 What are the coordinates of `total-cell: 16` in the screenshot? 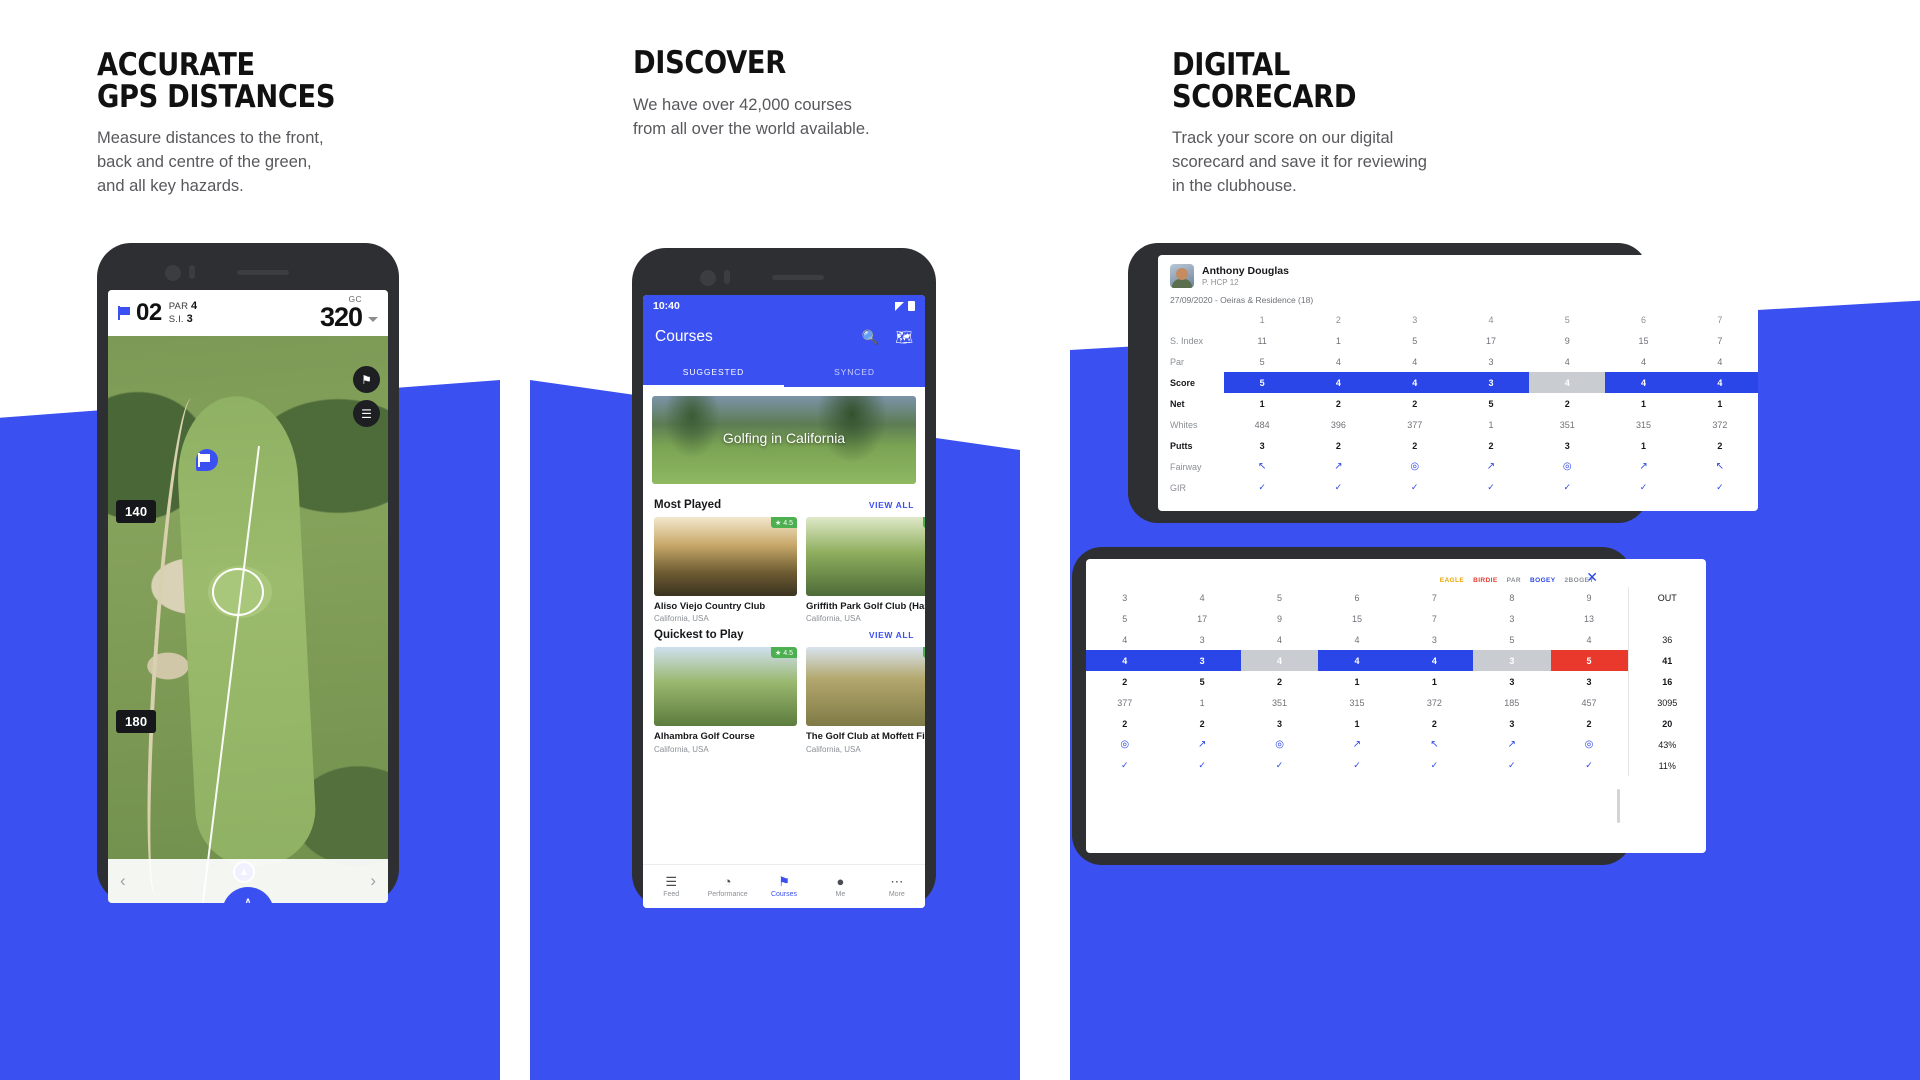 It's located at (1666, 681).